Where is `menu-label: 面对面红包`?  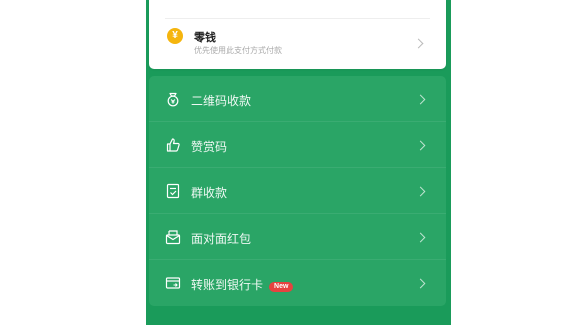 menu-label: 面对面红包 is located at coordinates (221, 239).